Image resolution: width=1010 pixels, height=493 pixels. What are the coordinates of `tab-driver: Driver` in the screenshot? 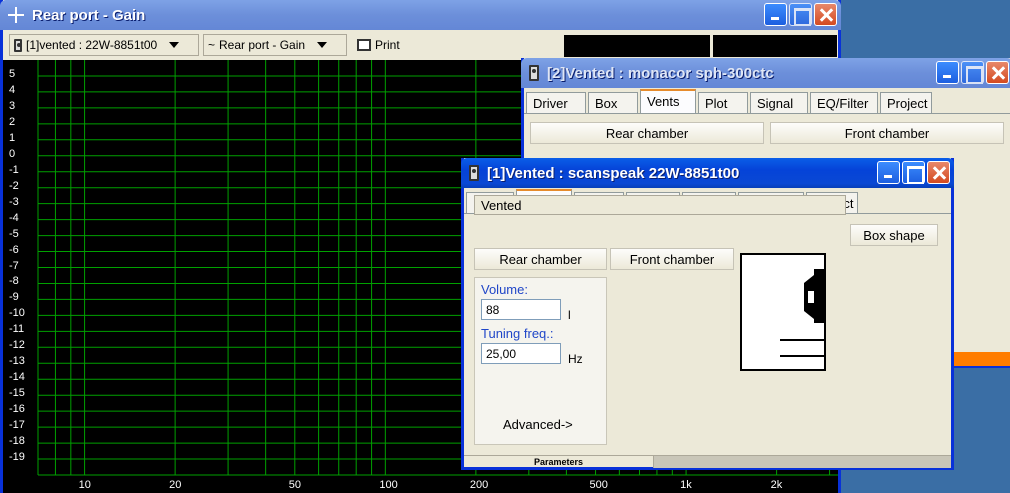 It's located at (556, 102).